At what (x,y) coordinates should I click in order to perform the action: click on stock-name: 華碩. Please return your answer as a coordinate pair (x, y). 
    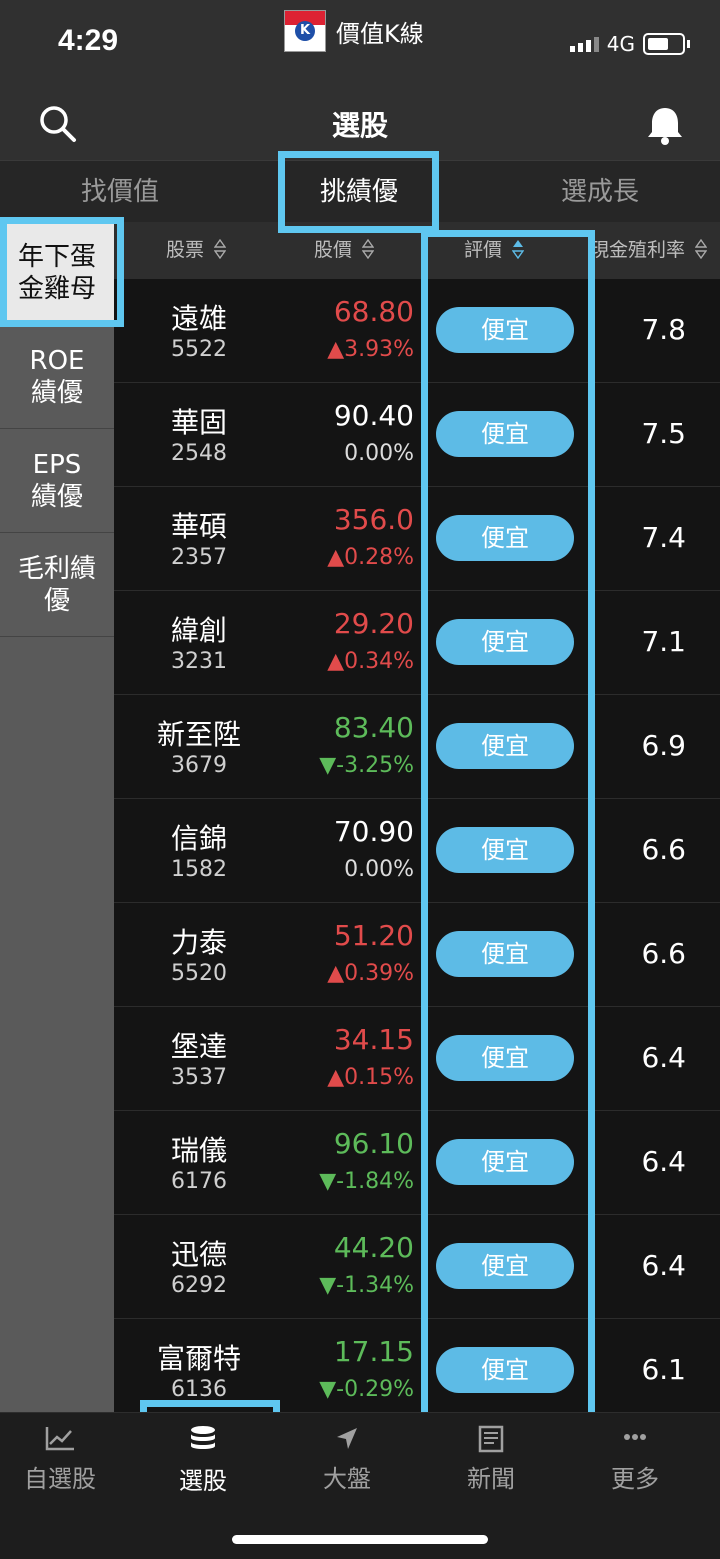
    Looking at the image, I should click on (198, 526).